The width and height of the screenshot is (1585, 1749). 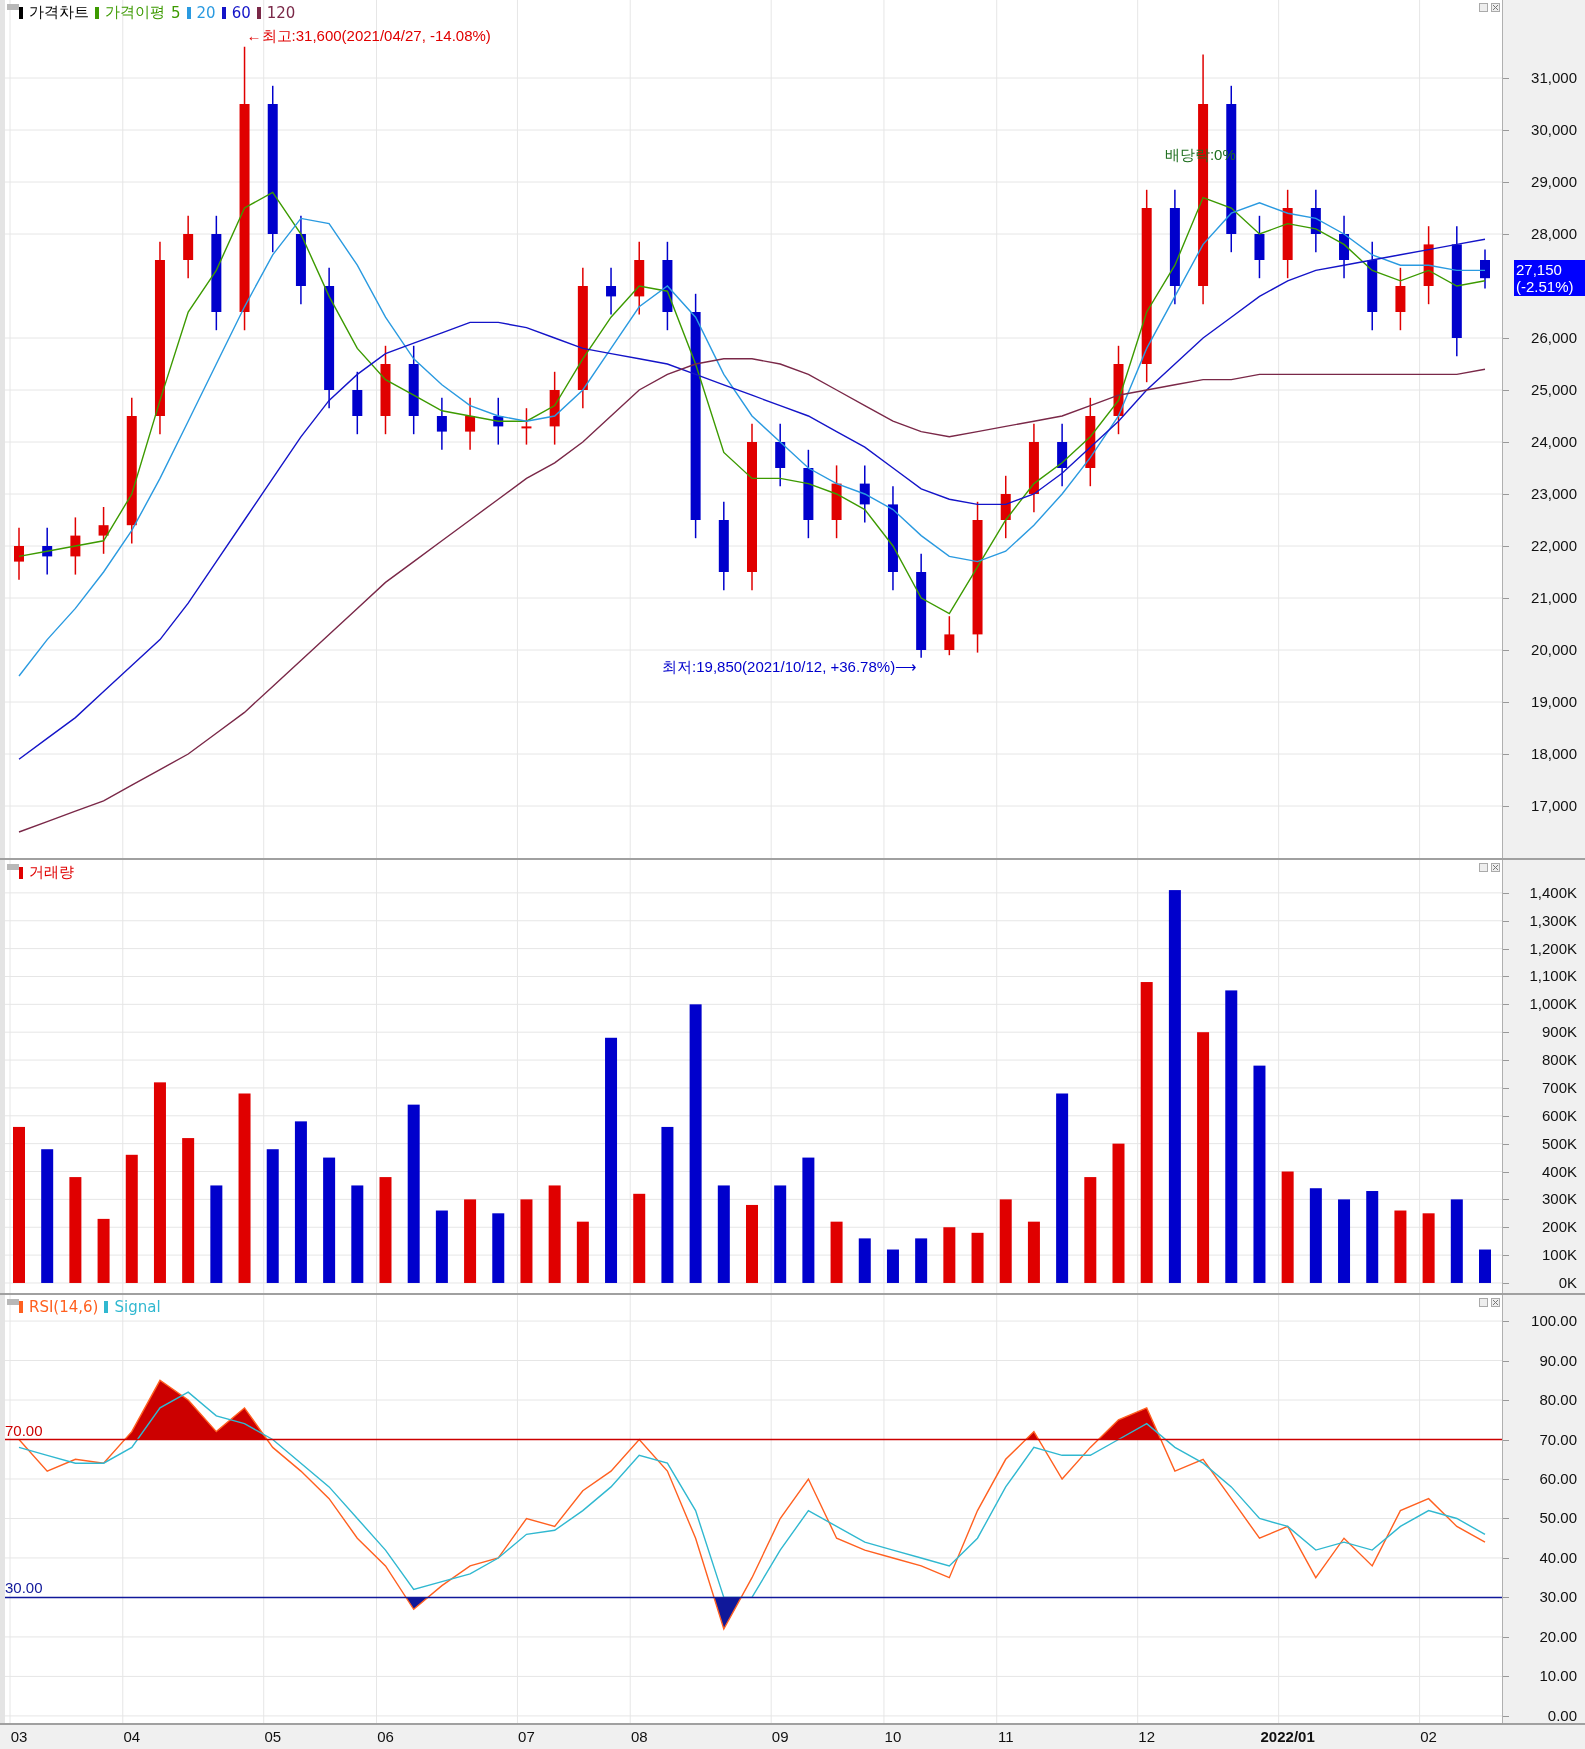 I want to click on legend-label: RSI(14,6), so click(x=64, y=1307).